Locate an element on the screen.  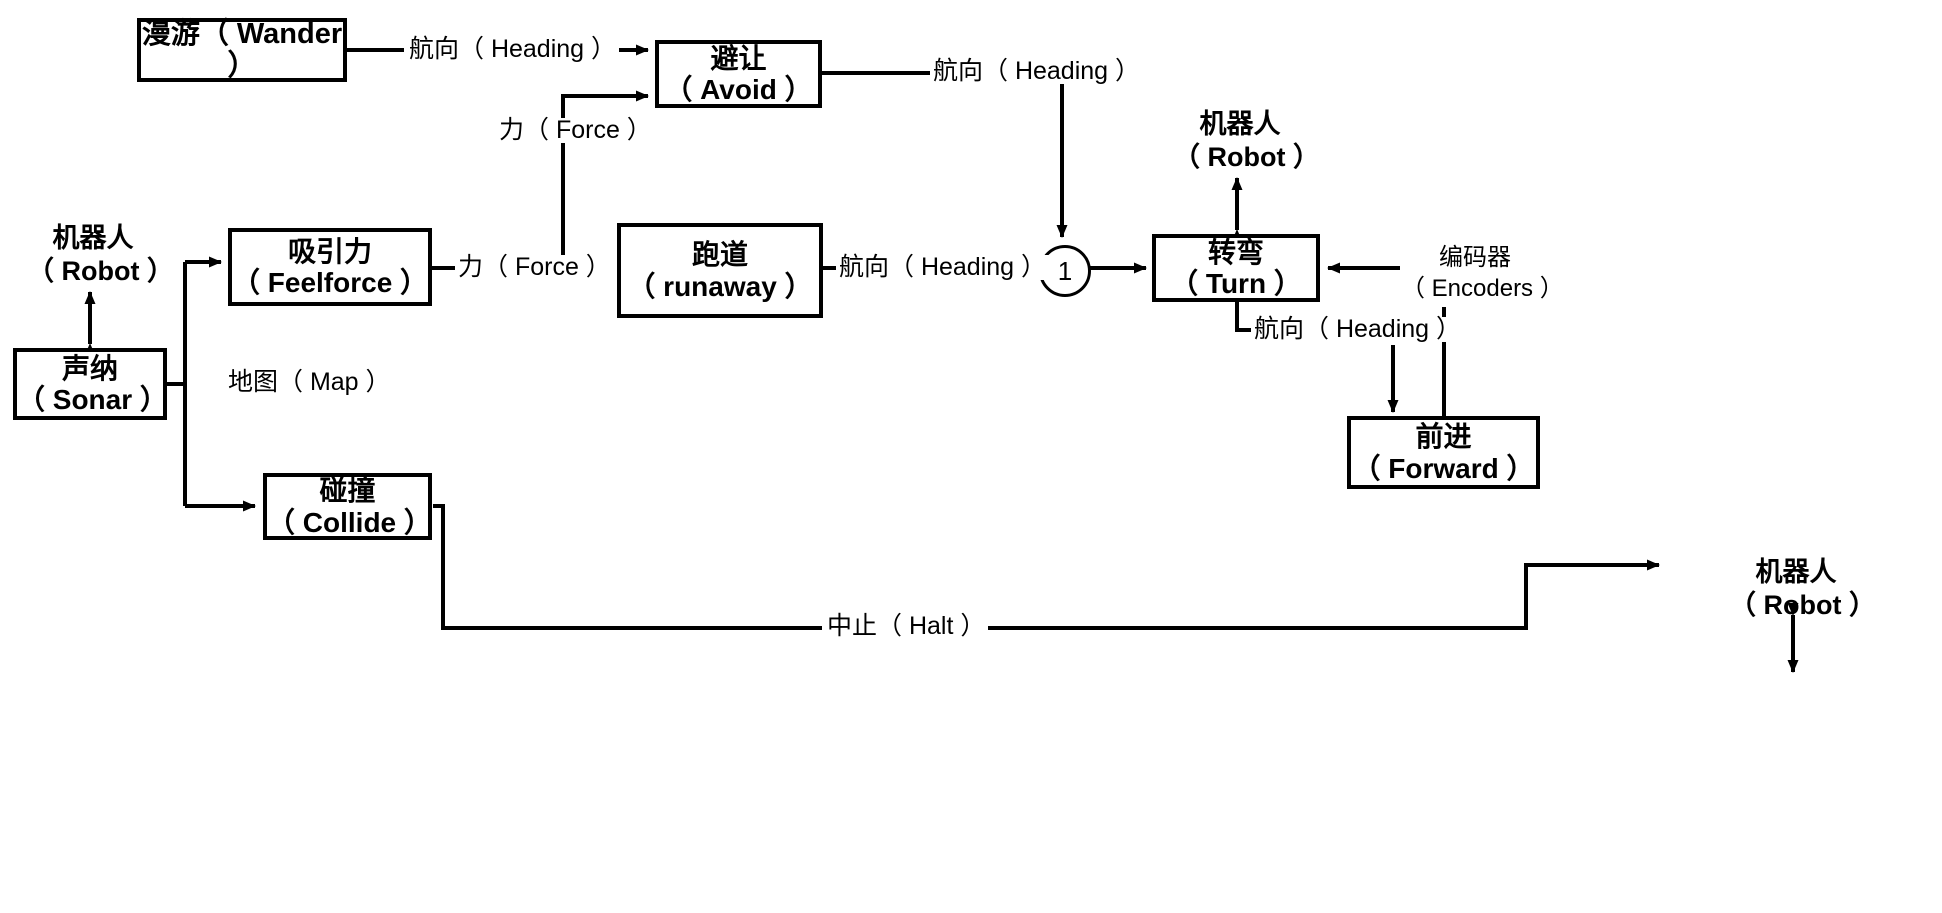
node-sonar-label-cn: 声纳 is located at coordinates (89, 368).